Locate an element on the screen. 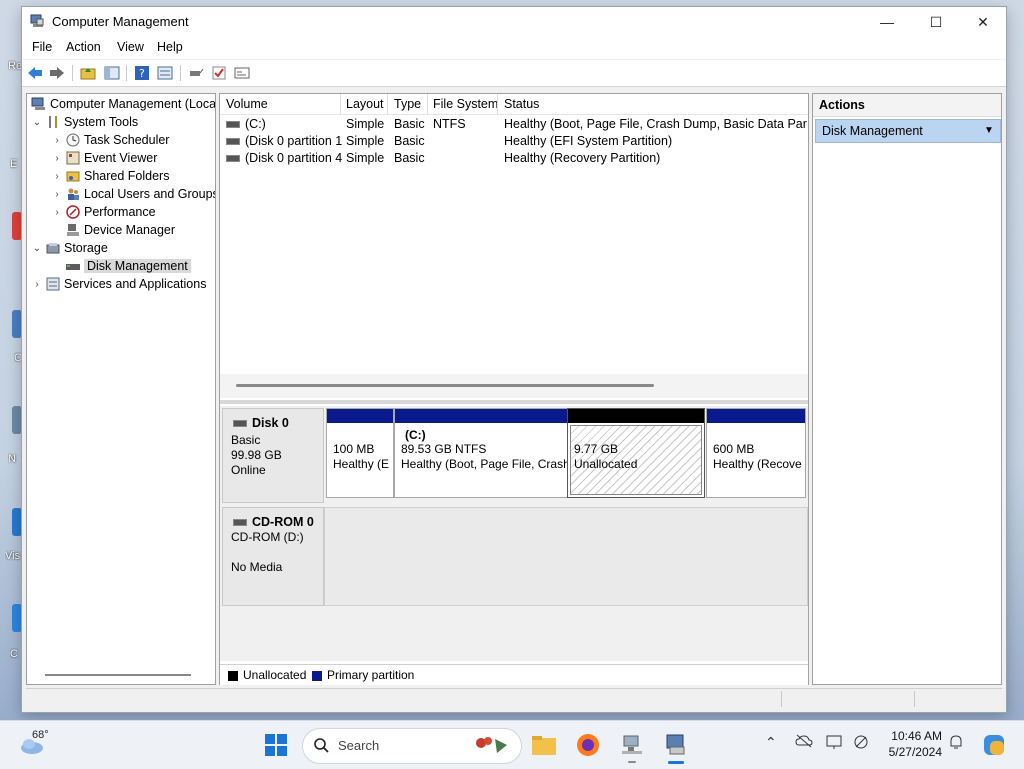  shared-folder-icon is located at coordinates (73, 176).